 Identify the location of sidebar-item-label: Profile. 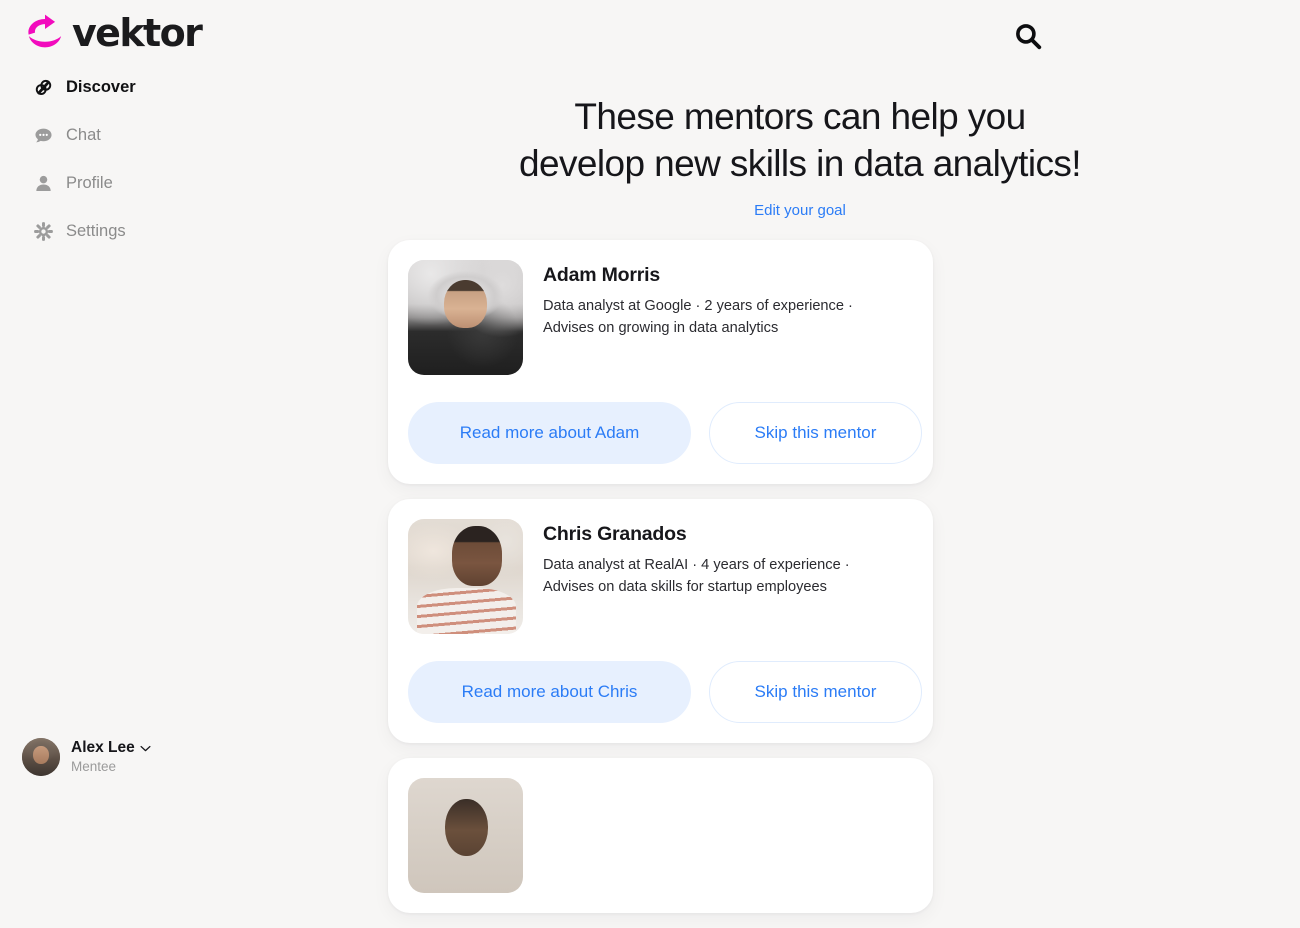
(89, 182).